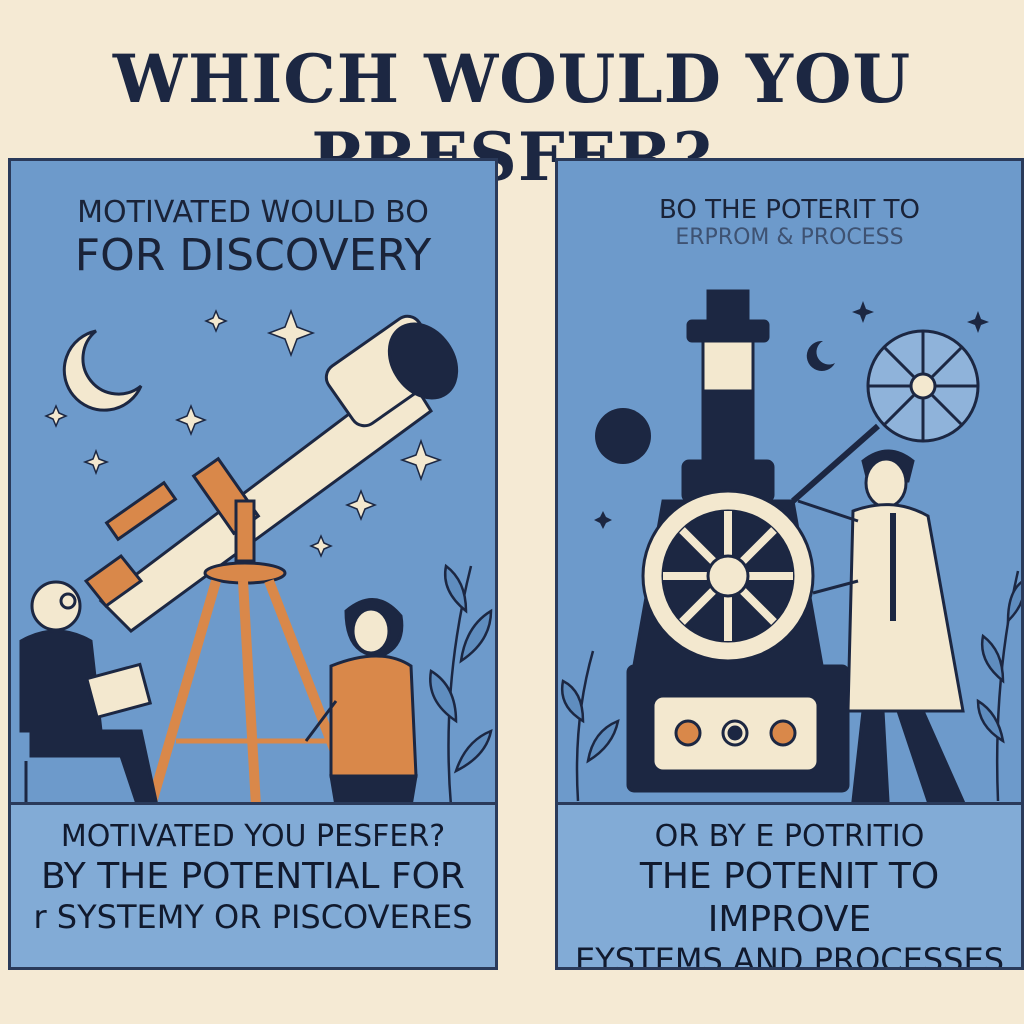 The height and width of the screenshot is (1024, 1024). Describe the element at coordinates (789, 836) in the screenshot. I see `right-bottom-line1: OR BY E POTRITIO` at that location.